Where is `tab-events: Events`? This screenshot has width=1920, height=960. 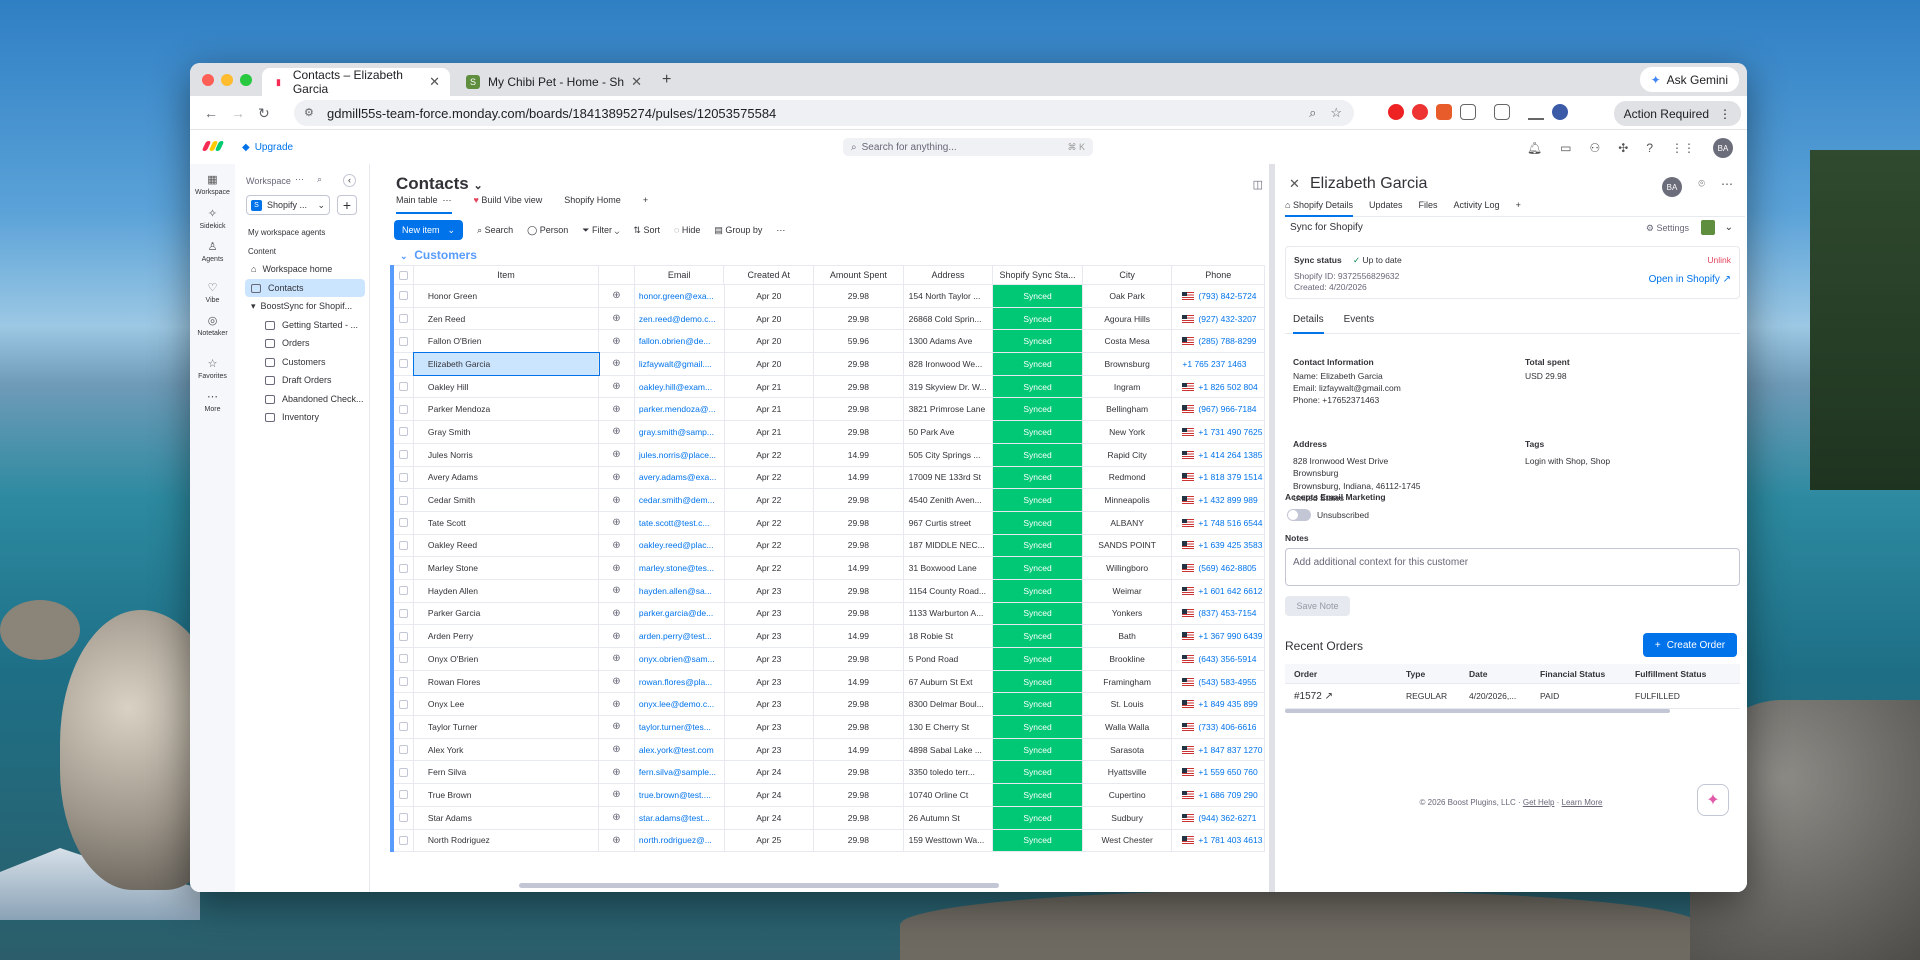
tab-events: Events is located at coordinates (1359, 323).